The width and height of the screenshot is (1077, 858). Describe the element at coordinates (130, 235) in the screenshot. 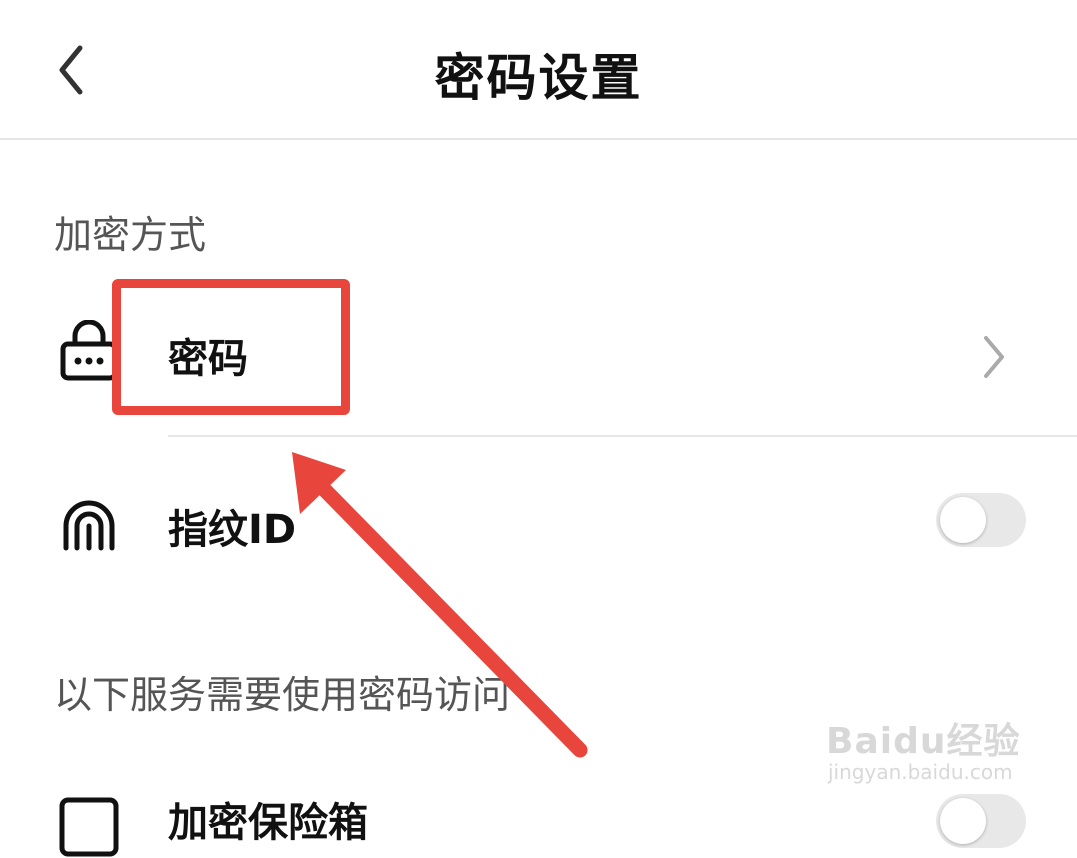

I see `section-label-encryption: 加密方式` at that location.